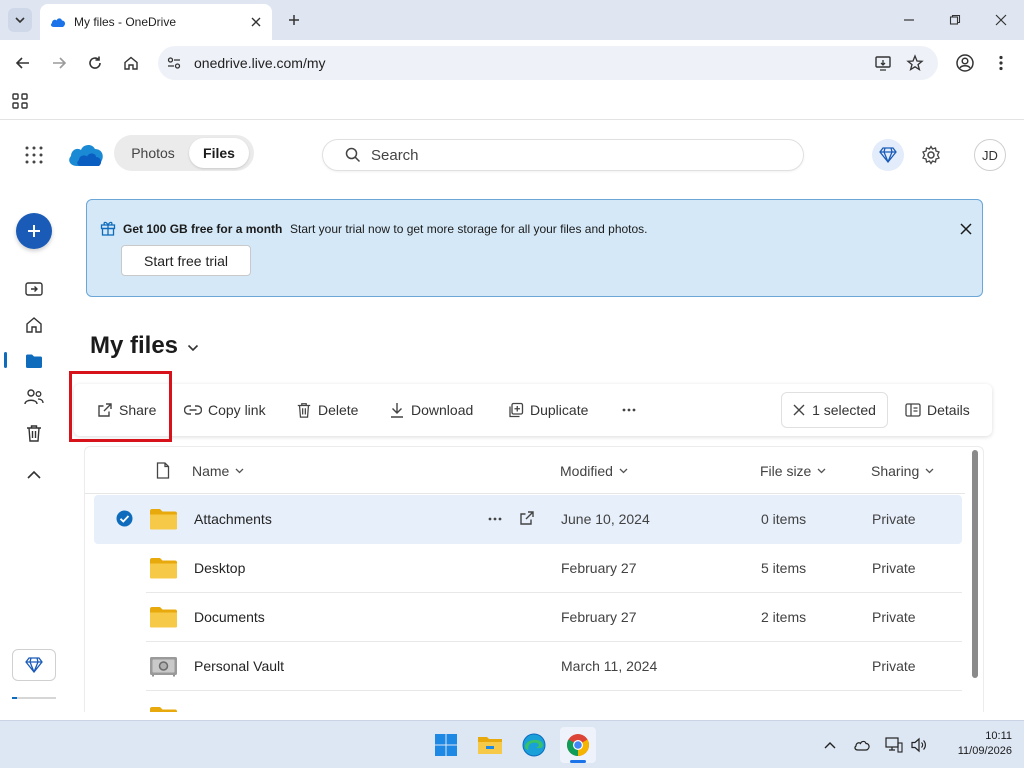 This screenshot has height=768, width=1024. I want to click on row-name: Desktop, so click(219, 568).